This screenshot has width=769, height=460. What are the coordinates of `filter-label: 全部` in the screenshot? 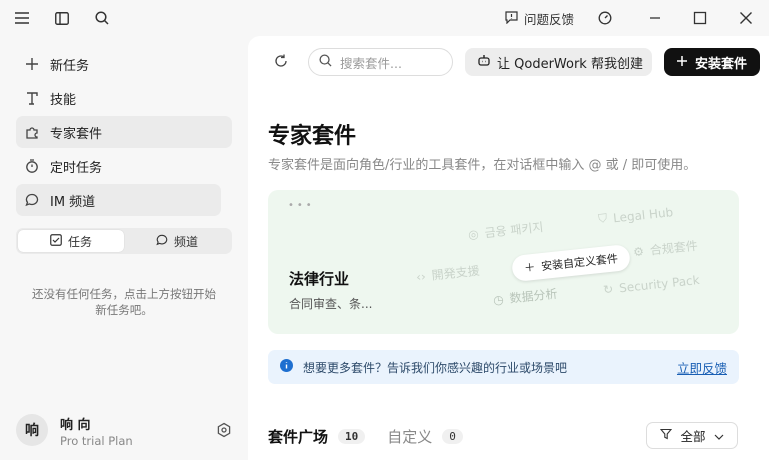 It's located at (693, 436).